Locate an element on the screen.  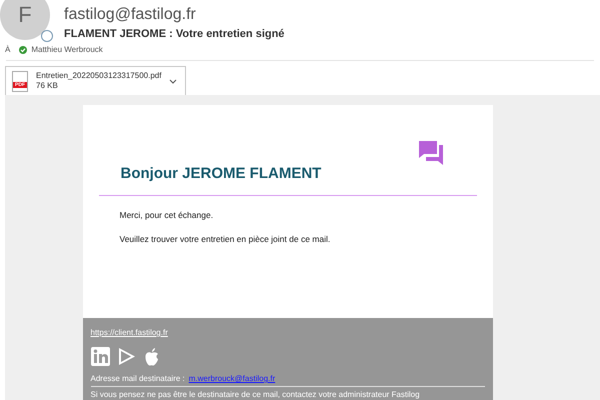
presence-icon is located at coordinates (47, 36).